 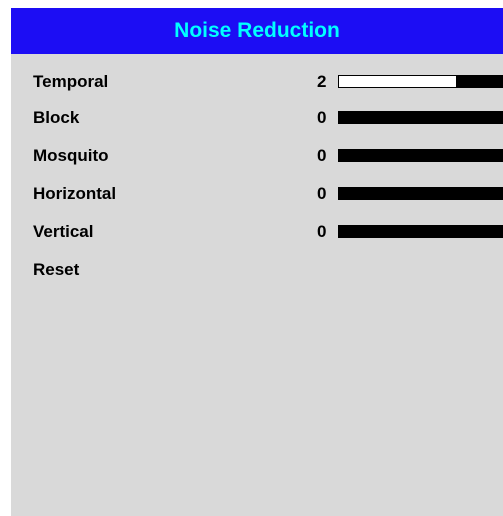 I want to click on menu-item-horizontal: Horizontal 0, so click(x=257, y=194).